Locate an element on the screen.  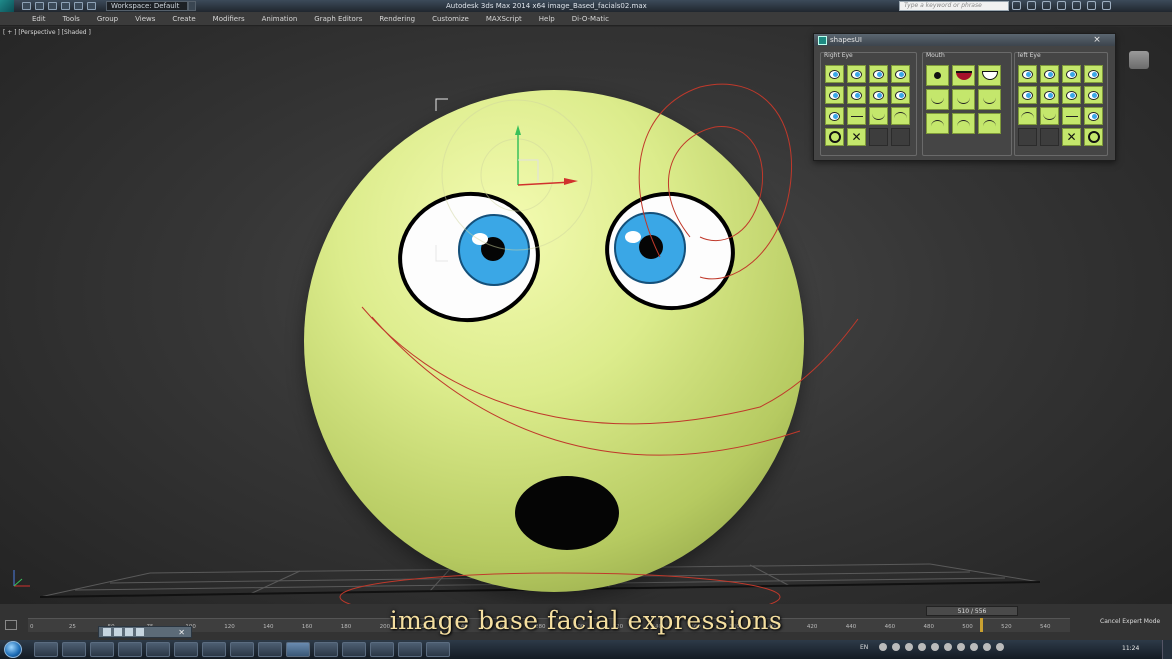
right-eye-brow-button is located at coordinates (900, 116).